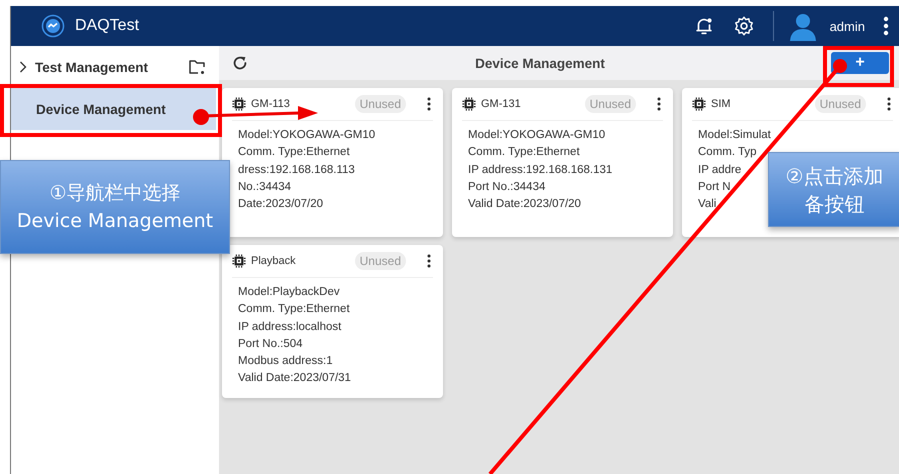  I want to click on device-card: GM-113 Unused Model:YOKOGAWA-GM10 Comm. Type:Ethernet dress:192.168.168.113 No.:34434 Date:2023/07/20, so click(332, 162).